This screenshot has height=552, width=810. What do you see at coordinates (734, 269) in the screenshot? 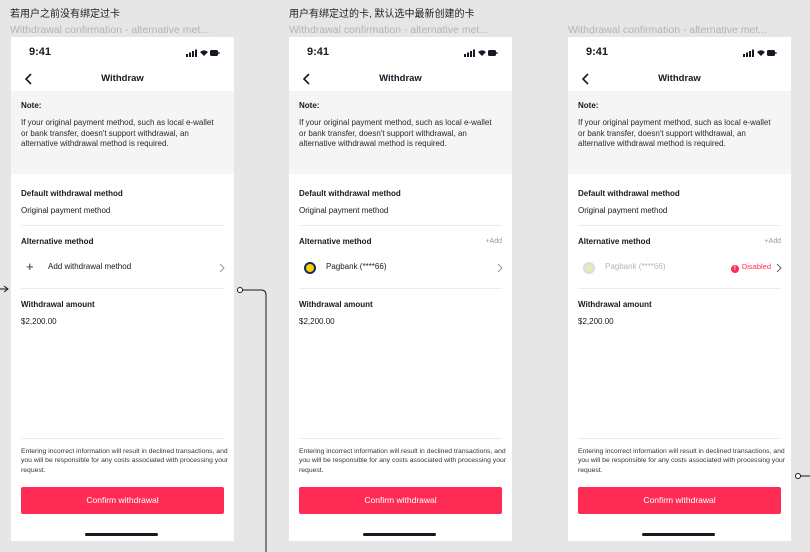
I see `alert-icon: !` at bounding box center [734, 269].